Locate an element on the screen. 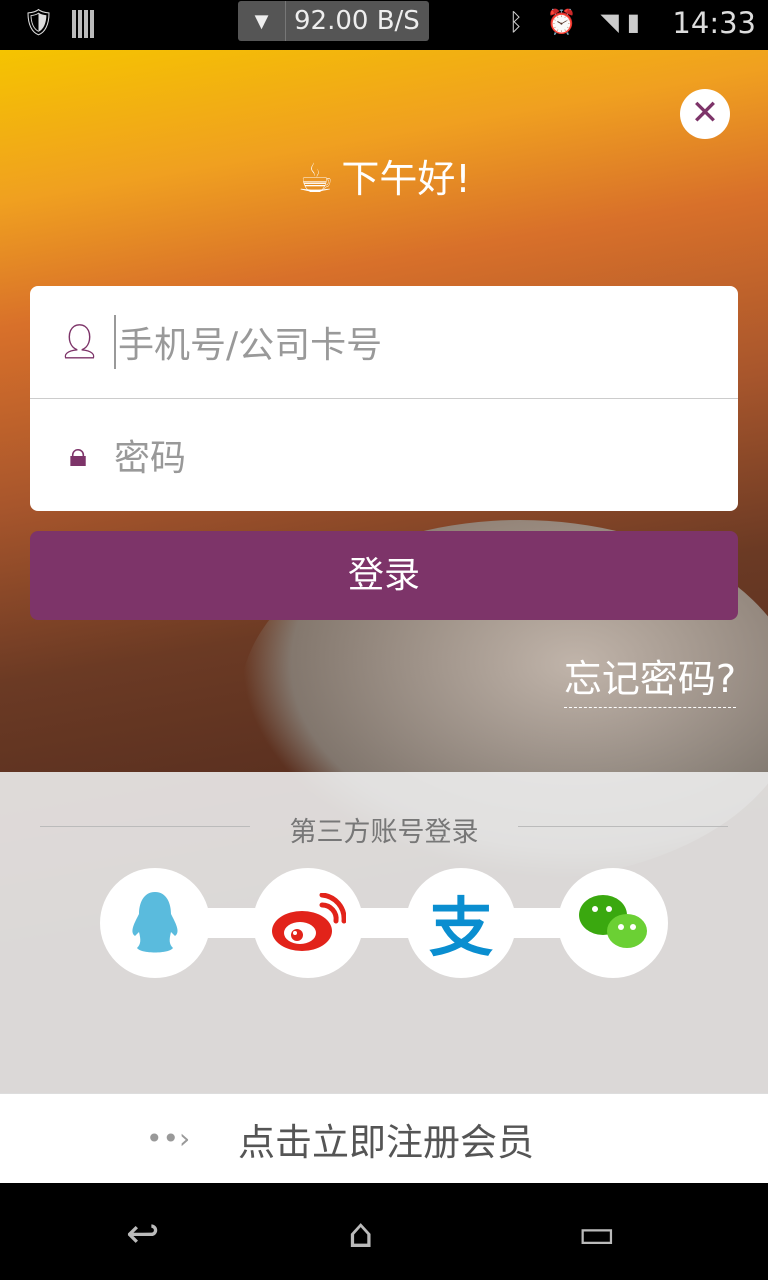 The image size is (768, 1280). username-placeholder: 手机号/公司卡号 is located at coordinates (250, 345).